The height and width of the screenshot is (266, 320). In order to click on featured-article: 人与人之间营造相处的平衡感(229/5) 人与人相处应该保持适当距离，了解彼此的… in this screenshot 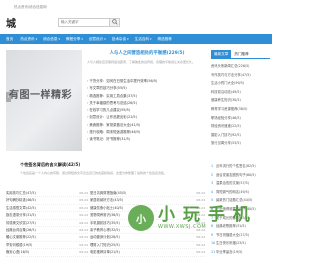, I will do `click(147, 97)`.